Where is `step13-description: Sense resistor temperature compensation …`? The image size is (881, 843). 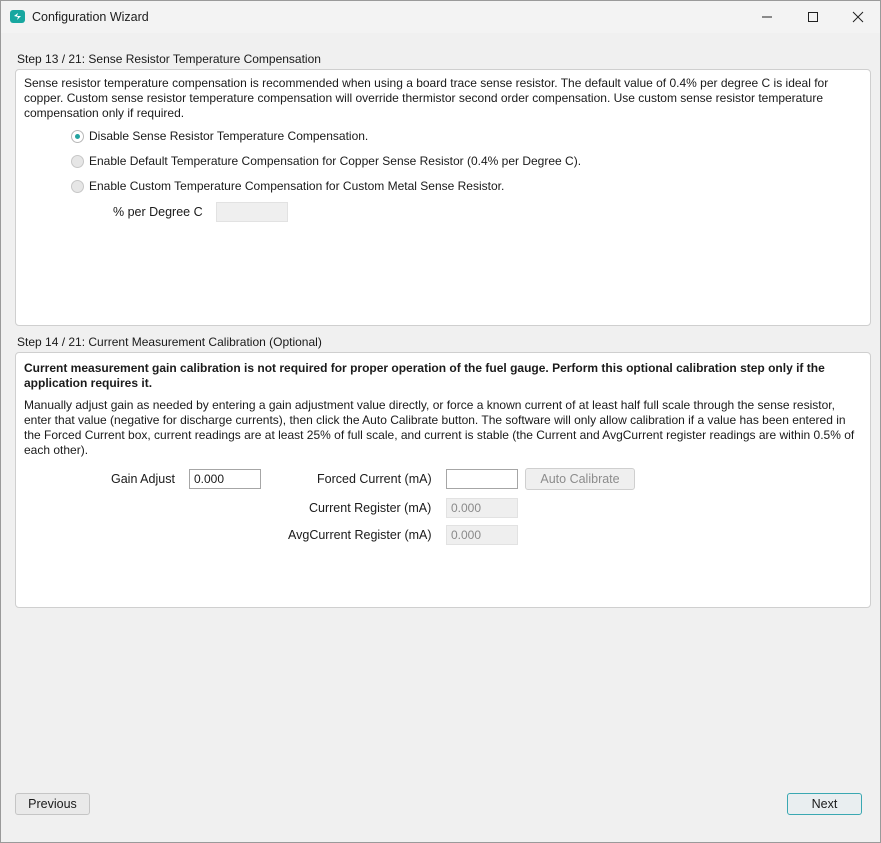 step13-description: Sense resistor temperature compensation … is located at coordinates (426, 98).